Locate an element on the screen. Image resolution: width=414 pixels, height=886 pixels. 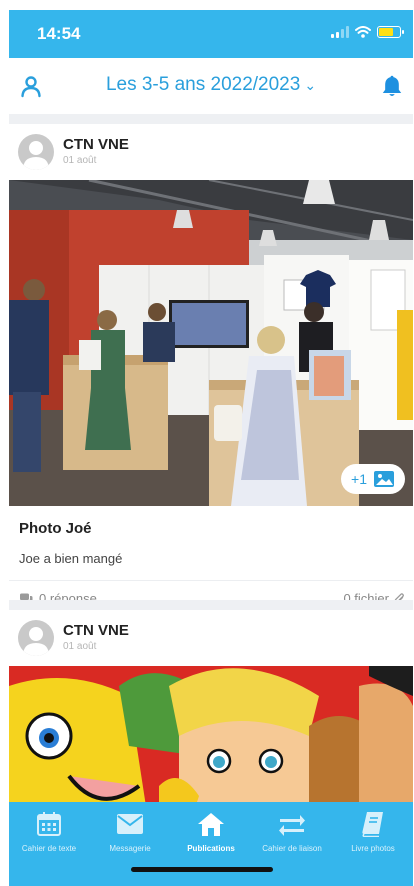
tab-messagerie: Messagerie is located at coordinates (130, 831).